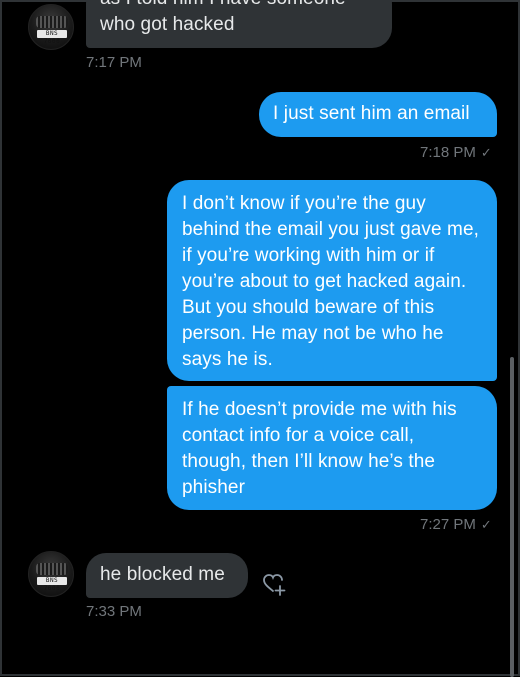 The image size is (520, 677). I want to click on message-bubble-incoming: he blocked me, so click(167, 575).